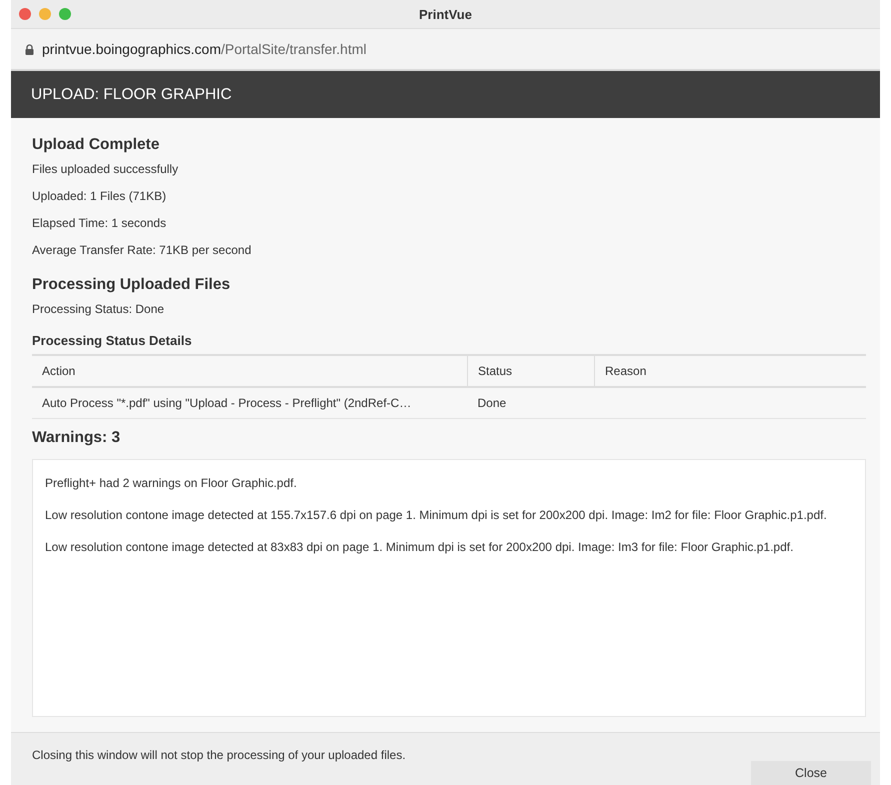 Image resolution: width=891 pixels, height=785 pixels. Describe the element at coordinates (99, 309) in the screenshot. I see `status-text: Processing Status: Done` at that location.